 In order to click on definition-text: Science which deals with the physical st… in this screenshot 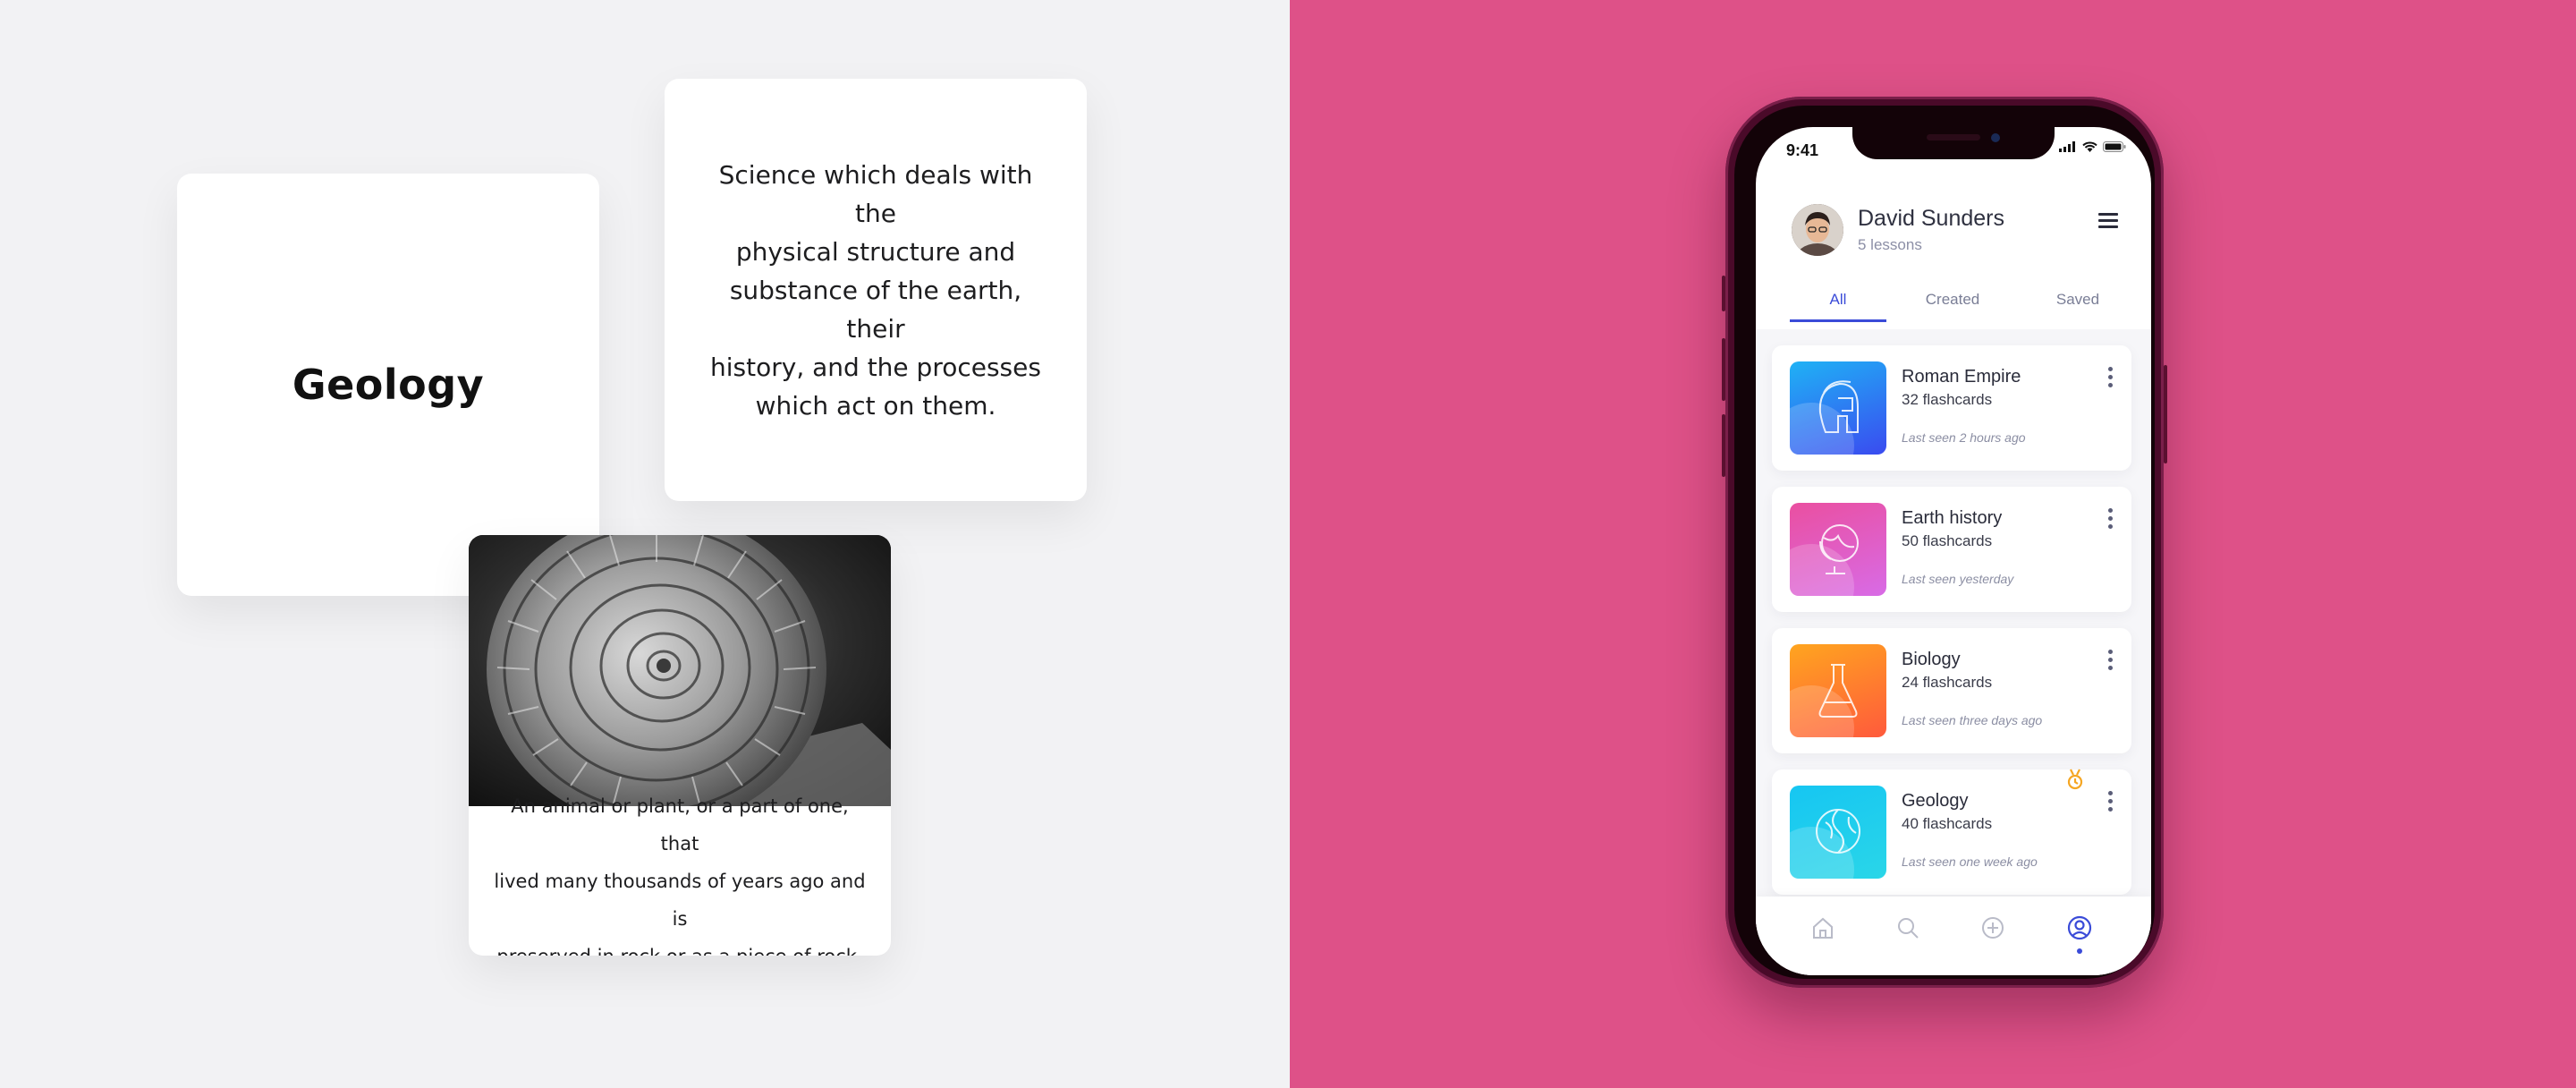, I will do `click(875, 290)`.